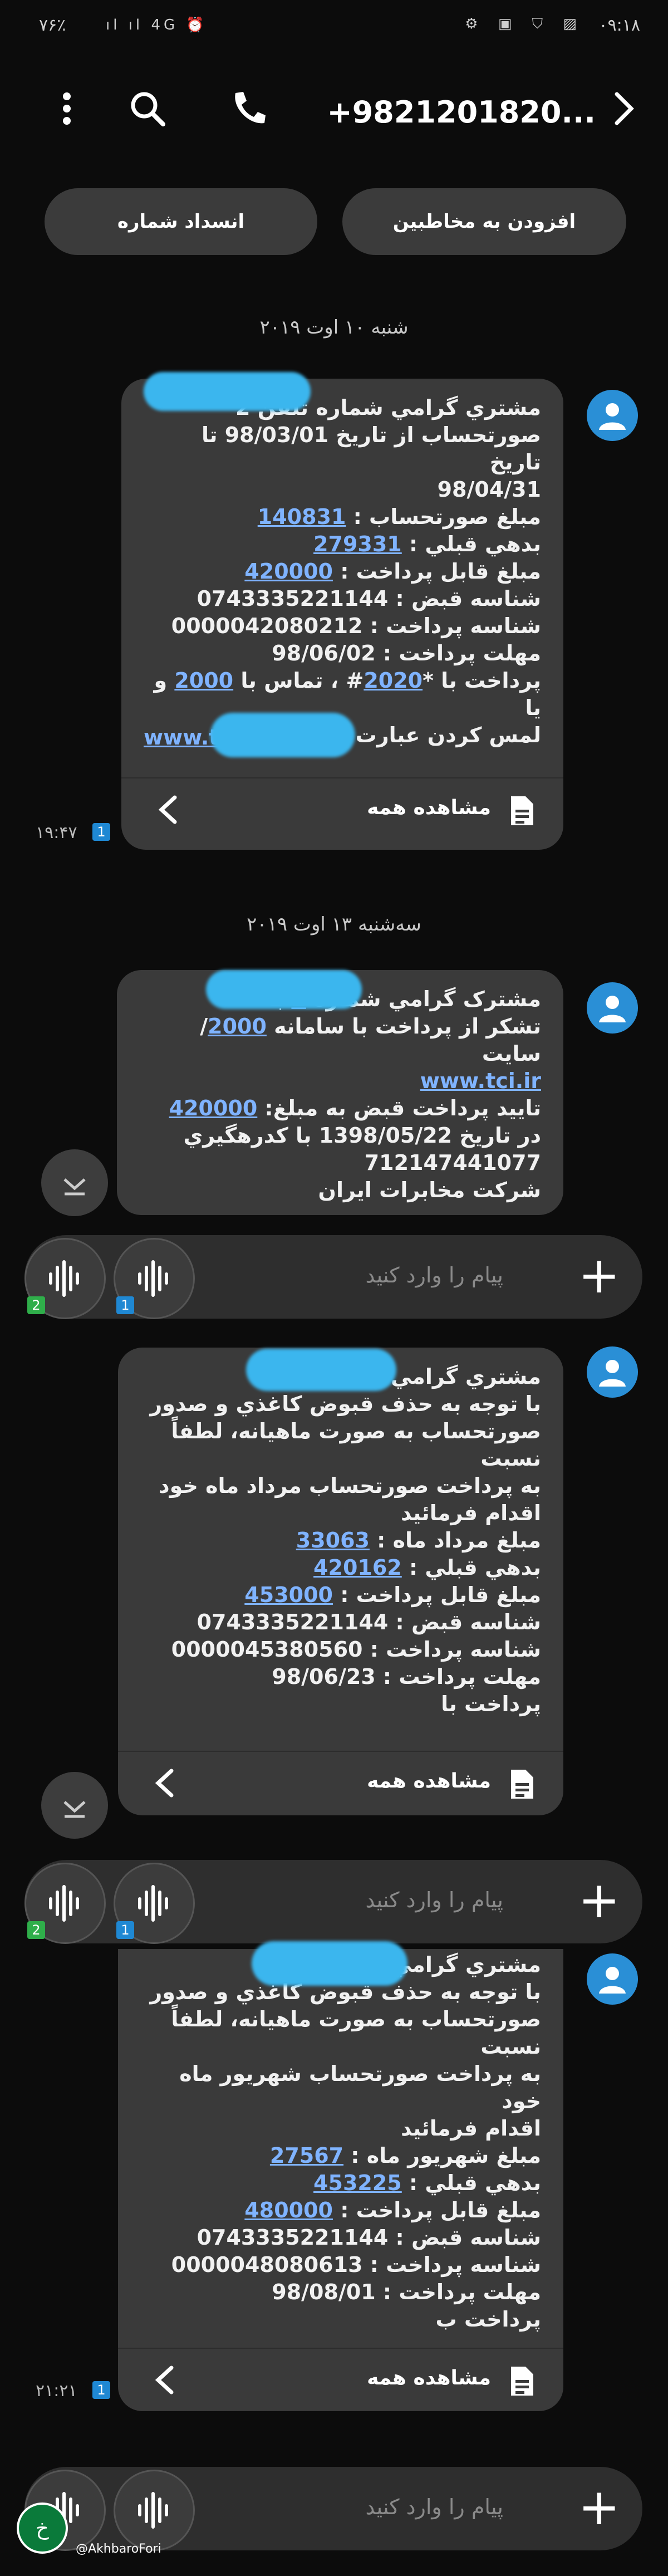 This screenshot has width=668, height=2576. Describe the element at coordinates (334, 26) in the screenshot. I see `status-bar: ۷۶٪ ıl ıl 4G ⏰ ⚙ ▣ ⛉ ▨ ۰۹:۱۸` at that location.